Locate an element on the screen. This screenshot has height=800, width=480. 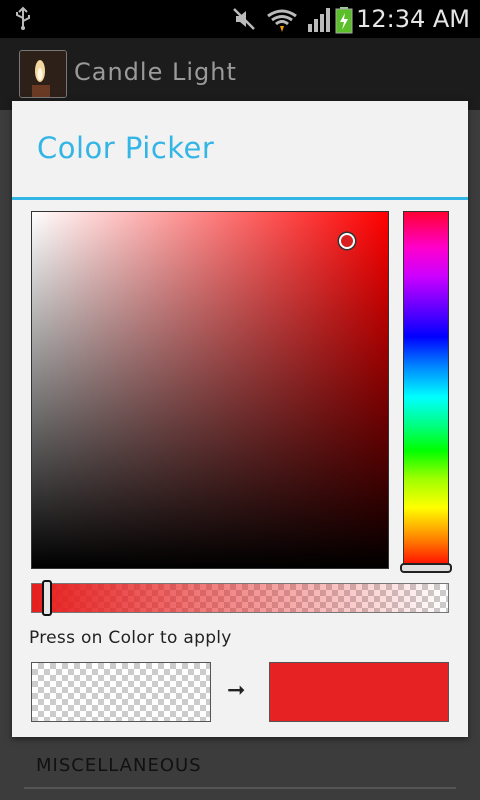
candle-app-icon is located at coordinates (43, 74).